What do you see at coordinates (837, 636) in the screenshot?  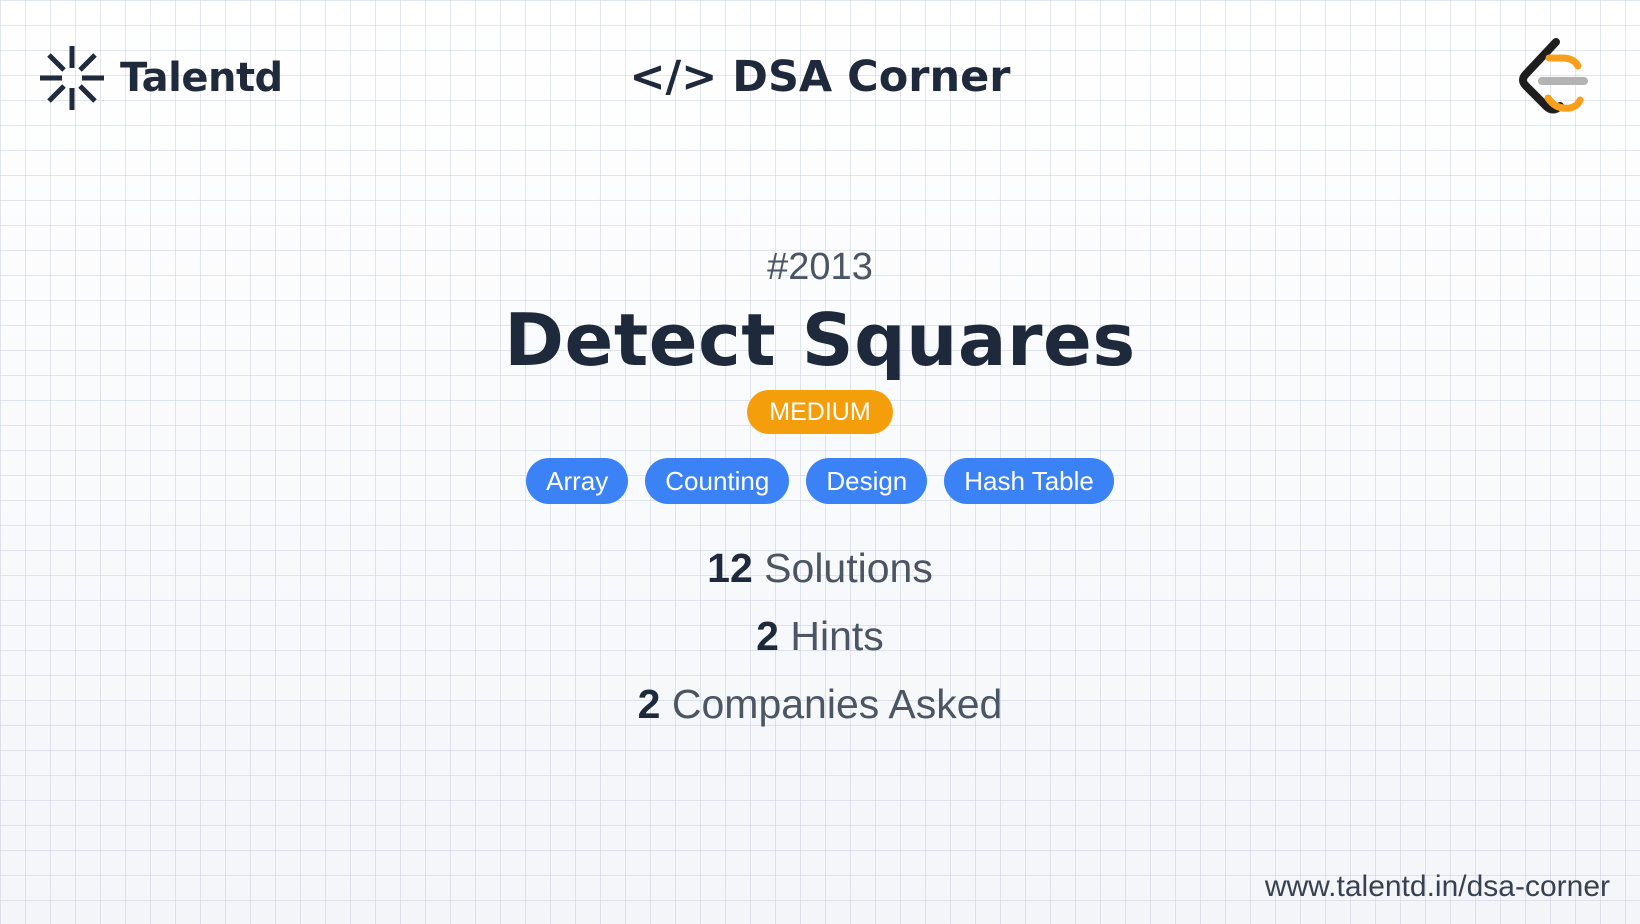 I see `hints-label: Hints` at bounding box center [837, 636].